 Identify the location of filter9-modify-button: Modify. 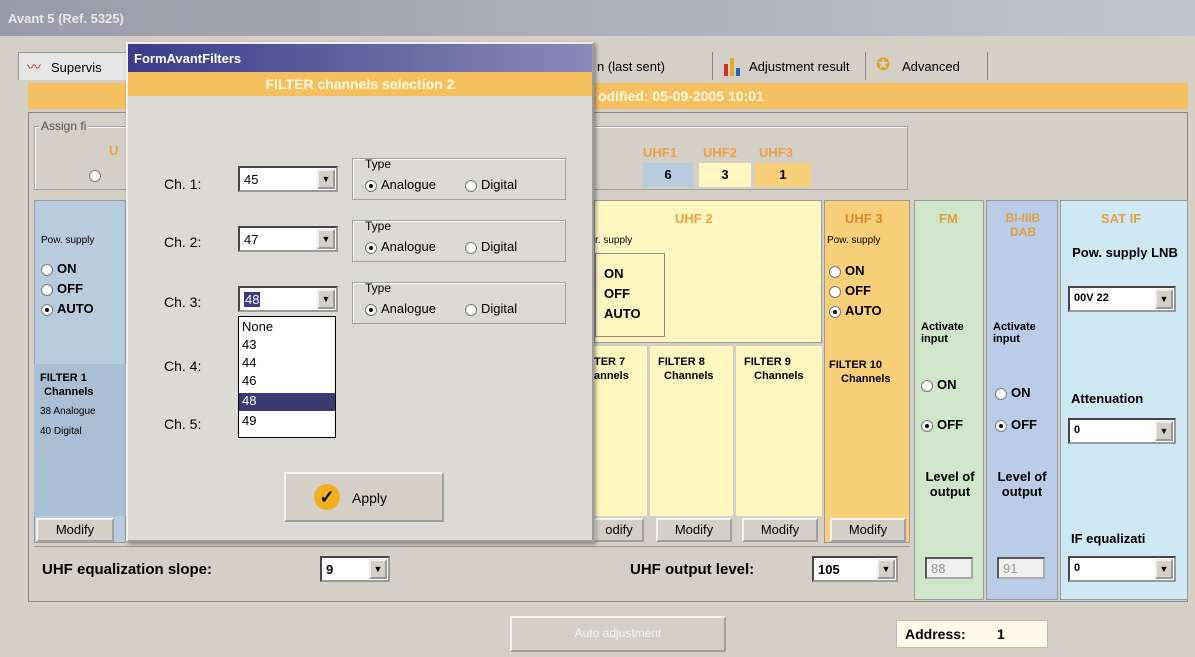
(780, 530).